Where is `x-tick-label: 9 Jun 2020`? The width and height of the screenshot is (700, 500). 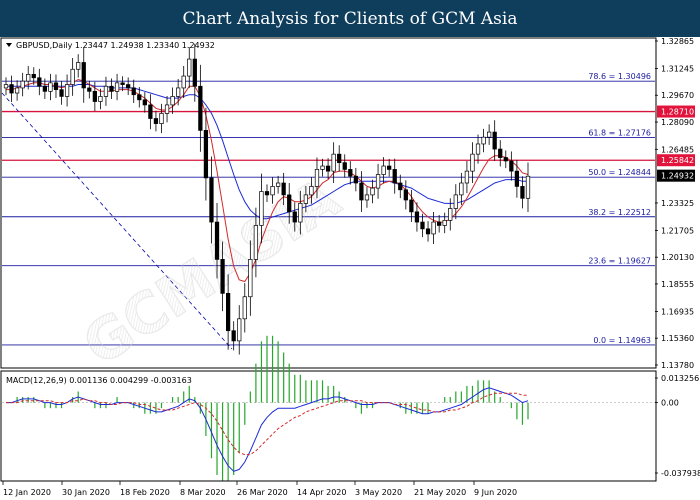 x-tick-label: 9 Jun 2020 is located at coordinates (495, 492).